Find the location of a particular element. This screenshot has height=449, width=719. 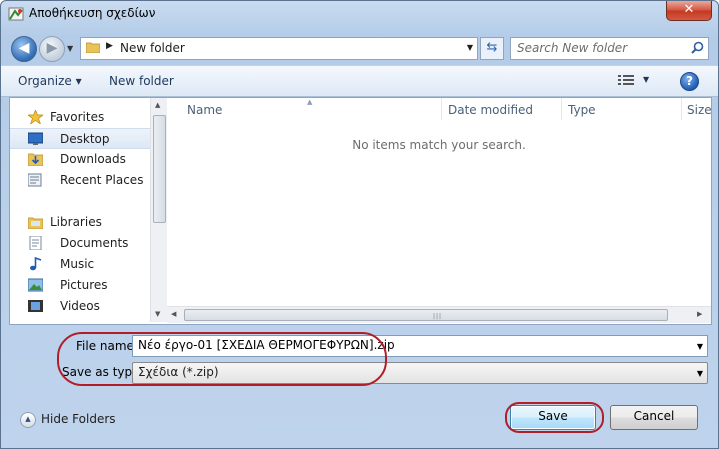

sidebar-item-videos: Videos is located at coordinates (80, 306).